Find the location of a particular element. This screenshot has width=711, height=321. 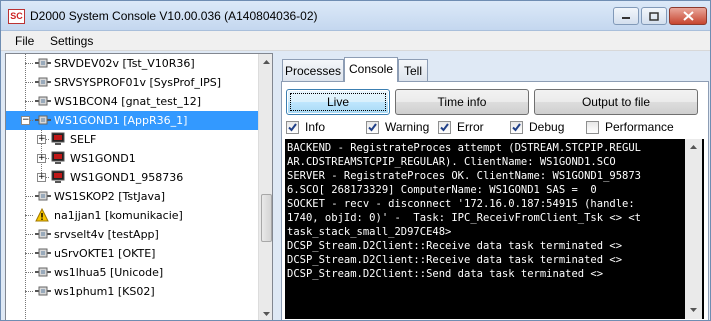

minimize-button is located at coordinates (626, 16).